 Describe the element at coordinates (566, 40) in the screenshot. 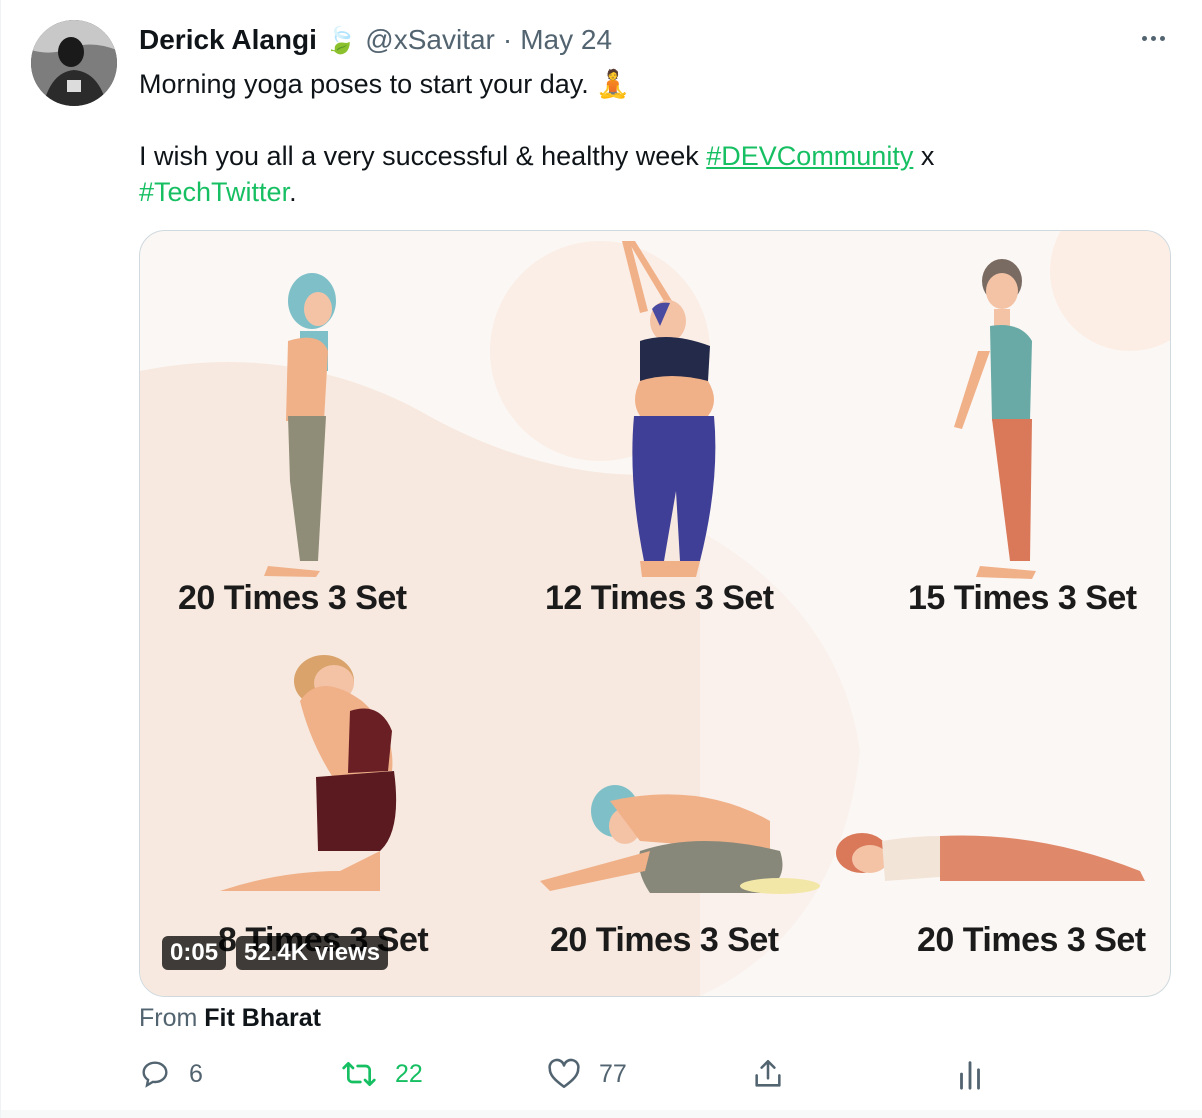

I see `tweet-date: May 24` at that location.